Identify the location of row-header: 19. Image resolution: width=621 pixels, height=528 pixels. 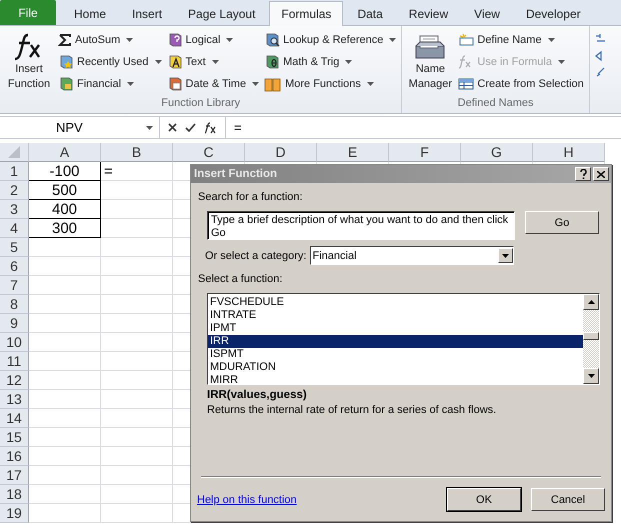
(14, 513).